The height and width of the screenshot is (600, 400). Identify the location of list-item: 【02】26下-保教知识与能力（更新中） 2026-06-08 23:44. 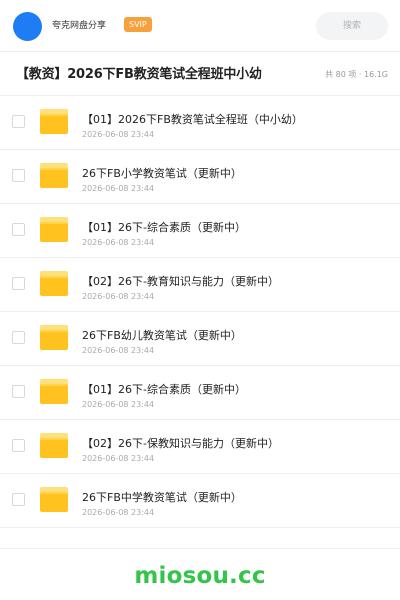
(200, 447).